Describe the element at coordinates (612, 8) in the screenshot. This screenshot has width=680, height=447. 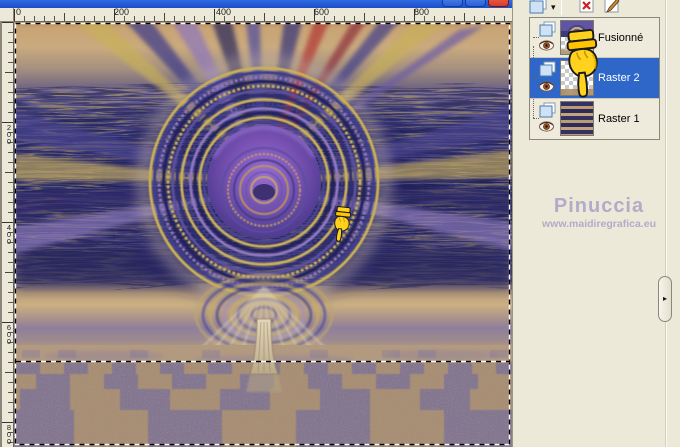
I see `edit-layer-button` at that location.